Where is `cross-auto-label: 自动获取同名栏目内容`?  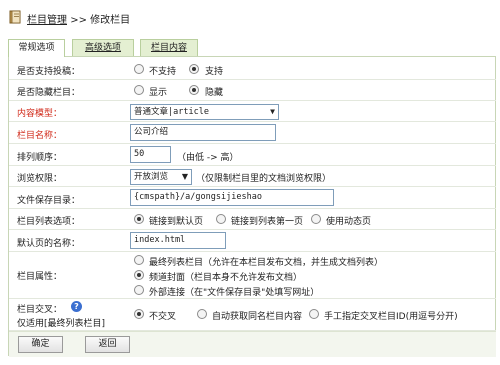
cross-auto-label: 自动获取同名栏目内容 is located at coordinates (257, 317).